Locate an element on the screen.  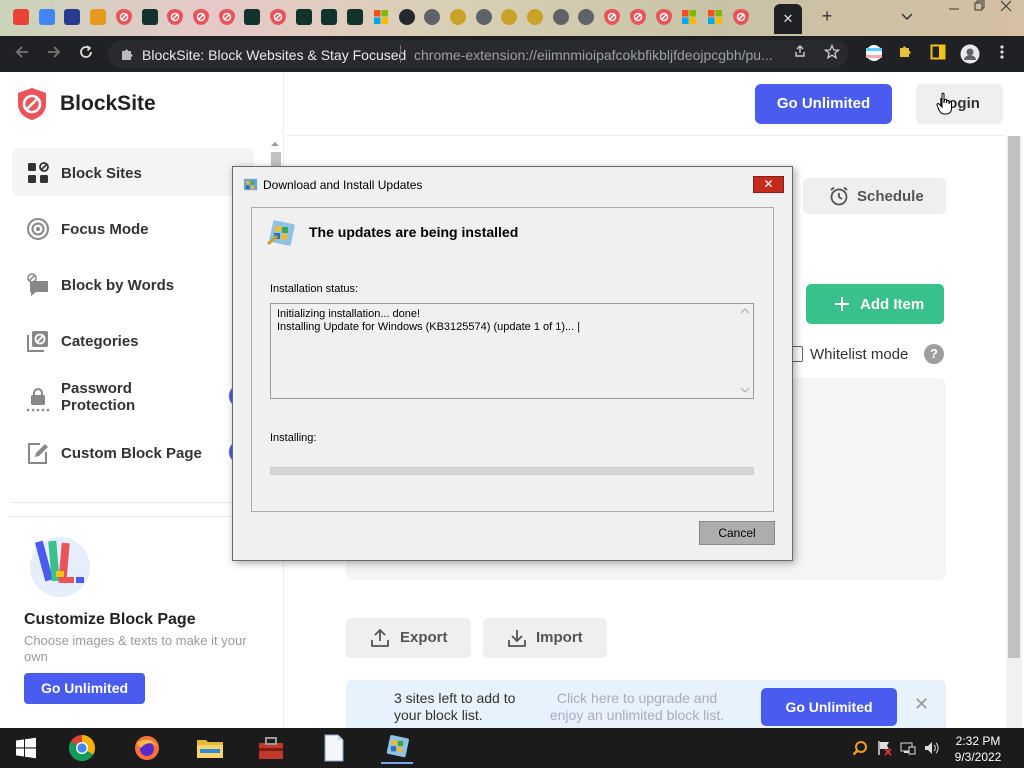
taskbar-file-explorer is located at coordinates (210, 748).